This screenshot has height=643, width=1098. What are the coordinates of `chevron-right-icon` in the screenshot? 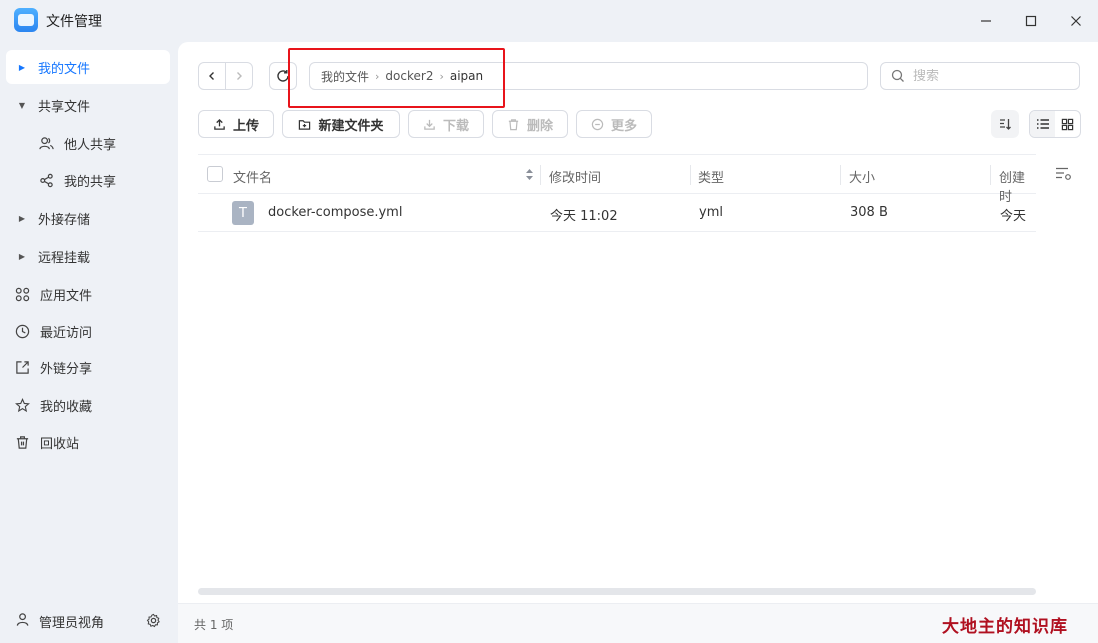 It's located at (239, 76).